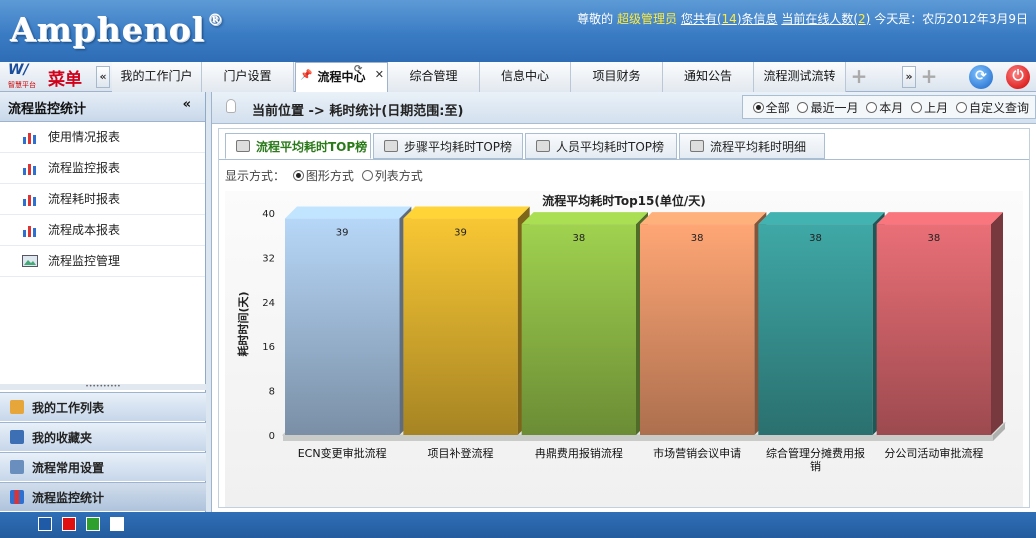  Describe the element at coordinates (518, 525) in the screenshot. I see `footer-bar` at that location.